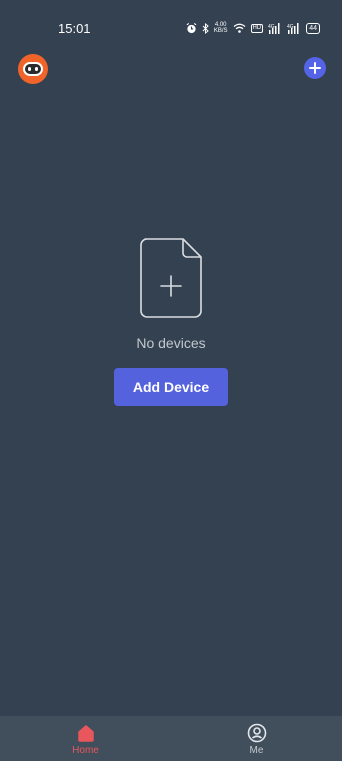  What do you see at coordinates (257, 28) in the screenshot?
I see `hd-badge: HD` at bounding box center [257, 28].